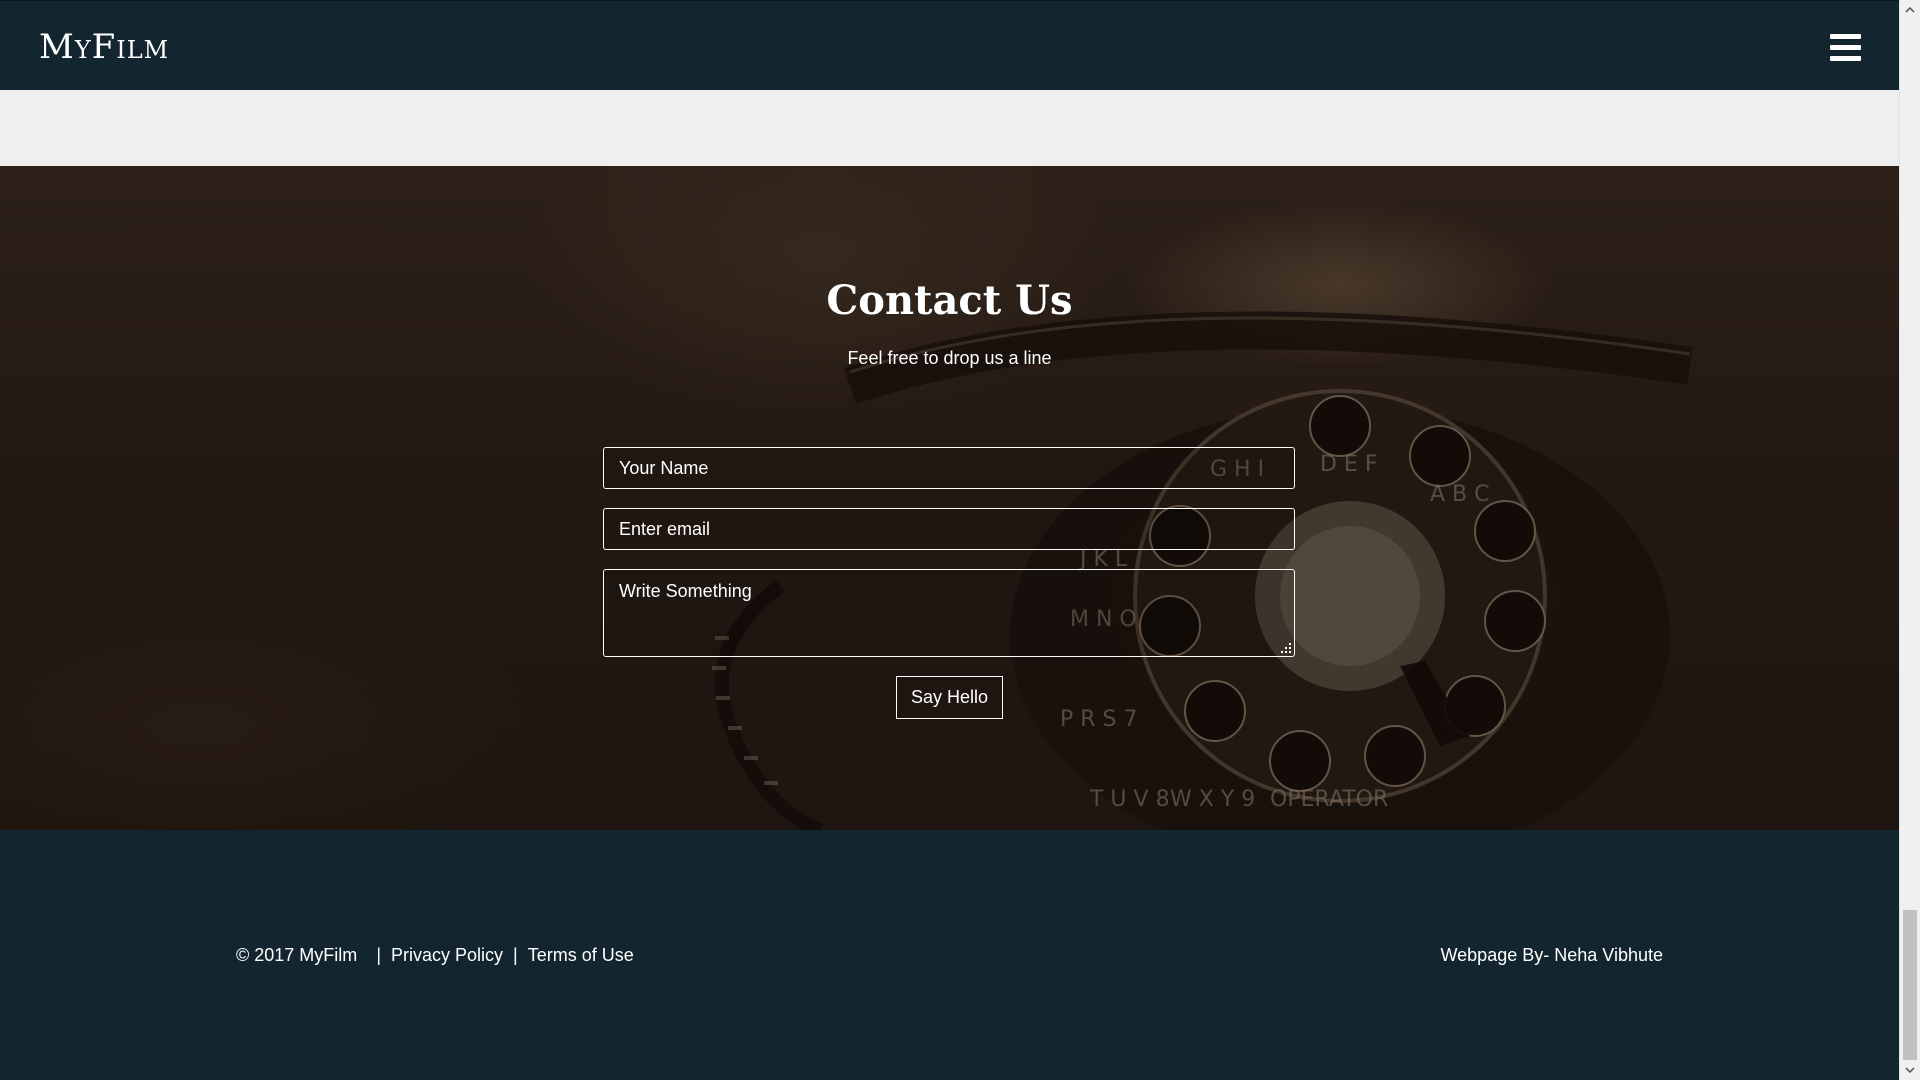  I want to click on scroll-down-arrow-icon, so click(1910, 1070).